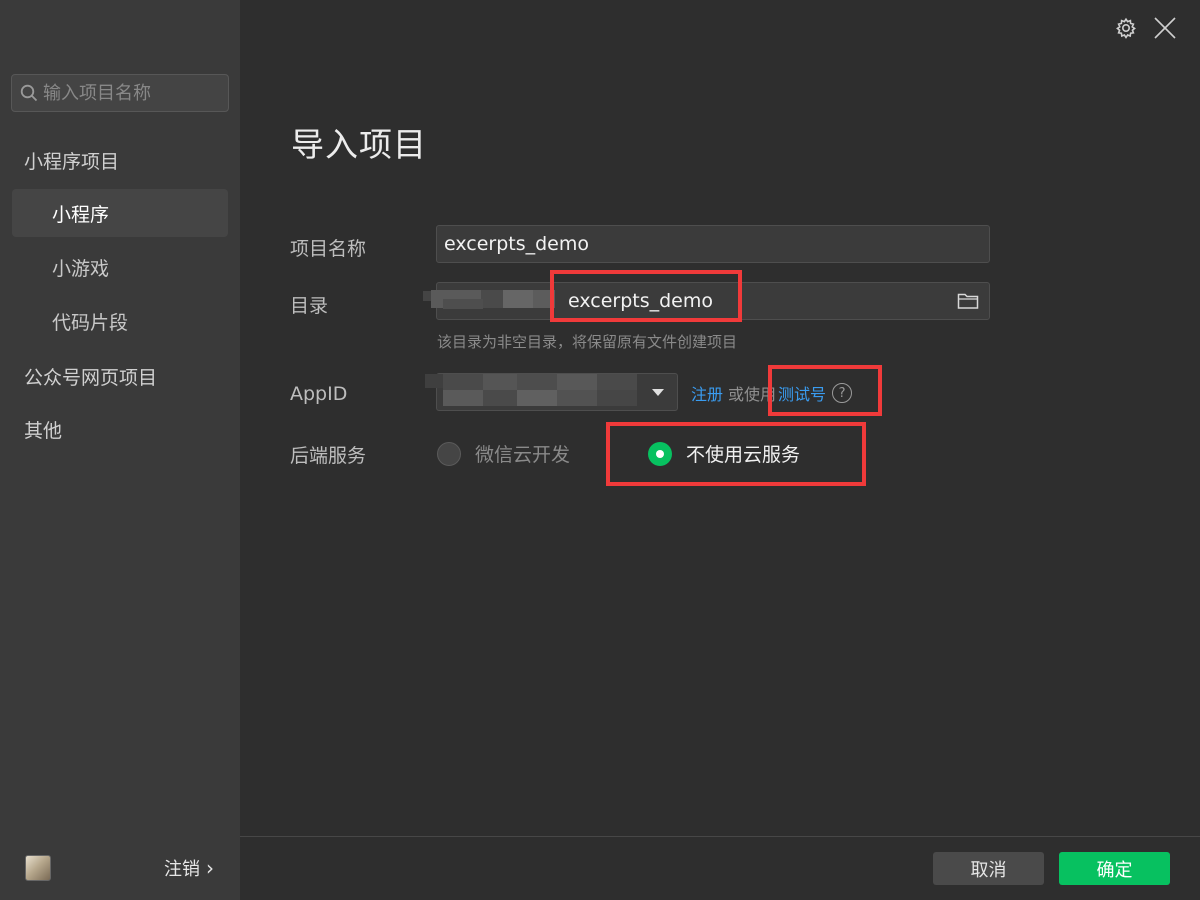 The height and width of the screenshot is (900, 1200). What do you see at coordinates (328, 456) in the screenshot?
I see `backend-label: 后端服务` at bounding box center [328, 456].